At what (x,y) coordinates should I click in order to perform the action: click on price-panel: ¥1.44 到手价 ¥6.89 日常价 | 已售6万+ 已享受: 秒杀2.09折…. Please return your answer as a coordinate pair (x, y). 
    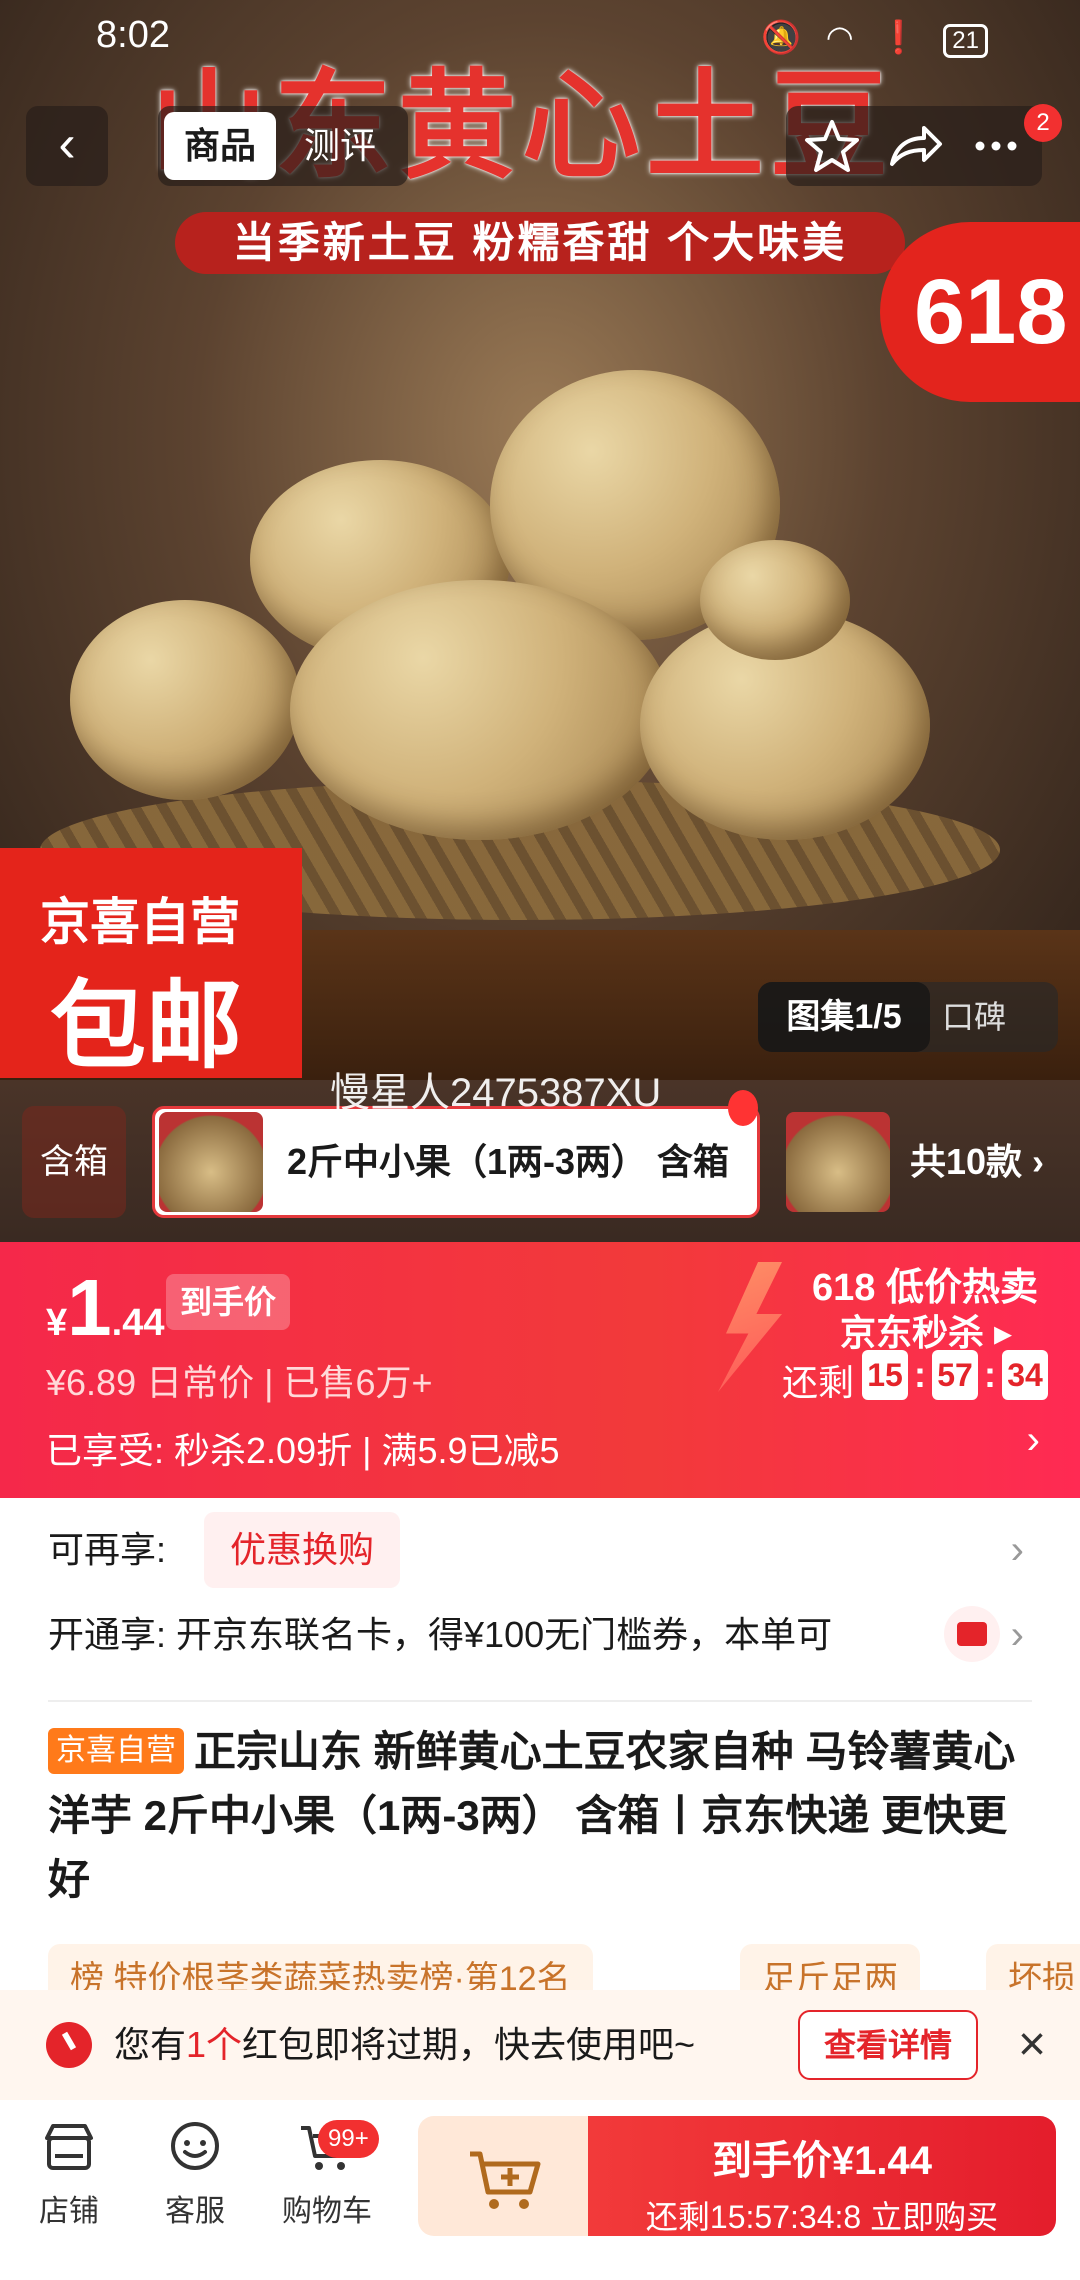
    Looking at the image, I should click on (540, 1370).